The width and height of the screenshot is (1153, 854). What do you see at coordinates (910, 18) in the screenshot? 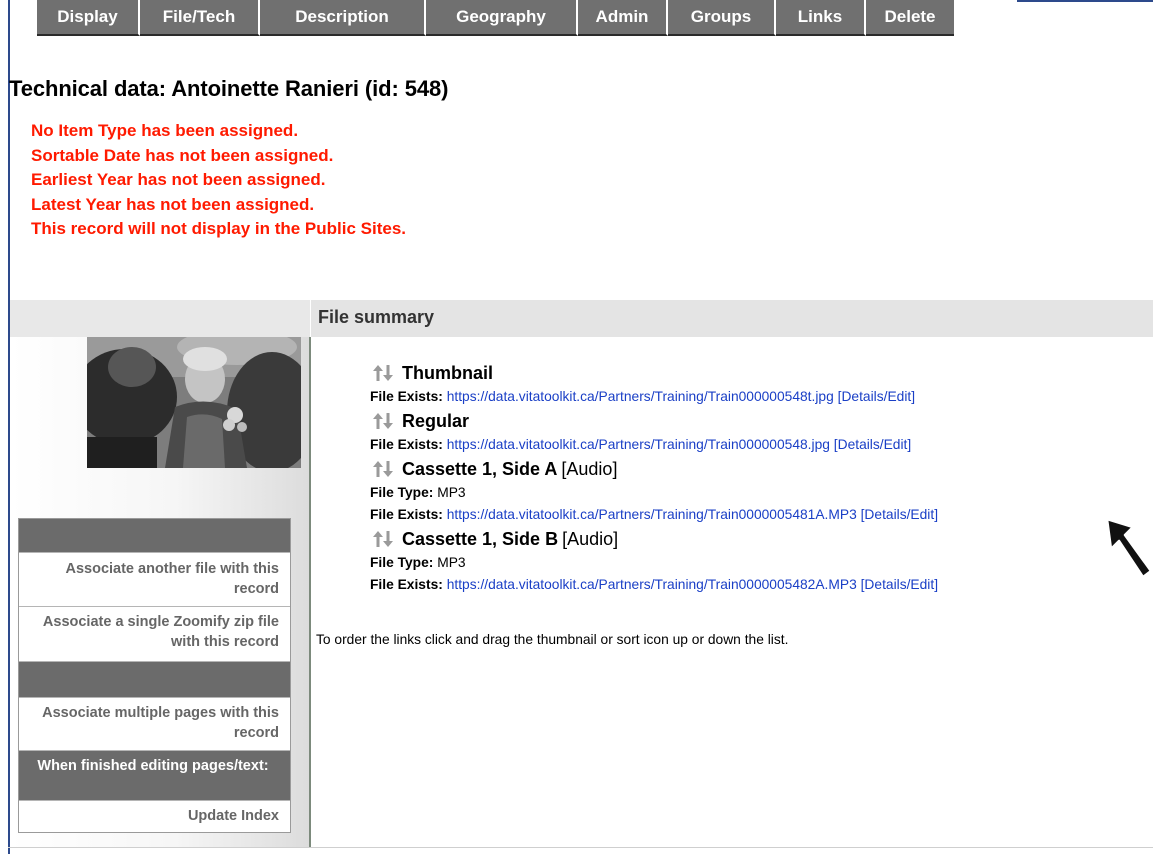
I see `tab-delete: Delete` at bounding box center [910, 18].